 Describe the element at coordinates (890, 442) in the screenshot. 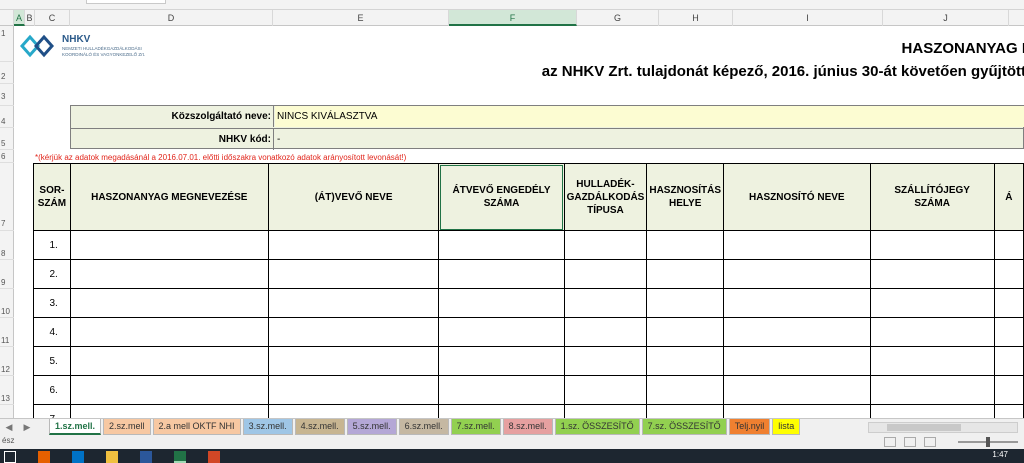

I see `normal-view-icon` at that location.